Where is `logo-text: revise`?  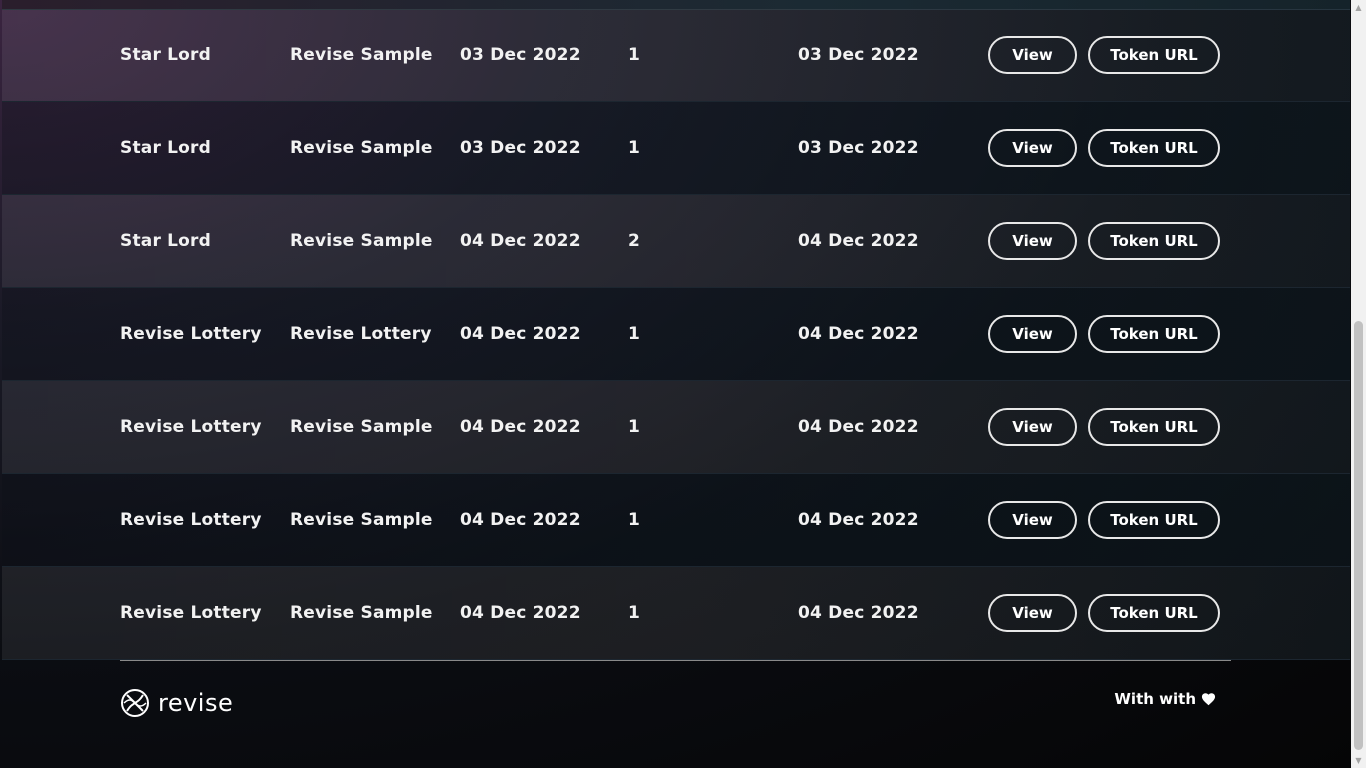
logo-text: revise is located at coordinates (196, 703).